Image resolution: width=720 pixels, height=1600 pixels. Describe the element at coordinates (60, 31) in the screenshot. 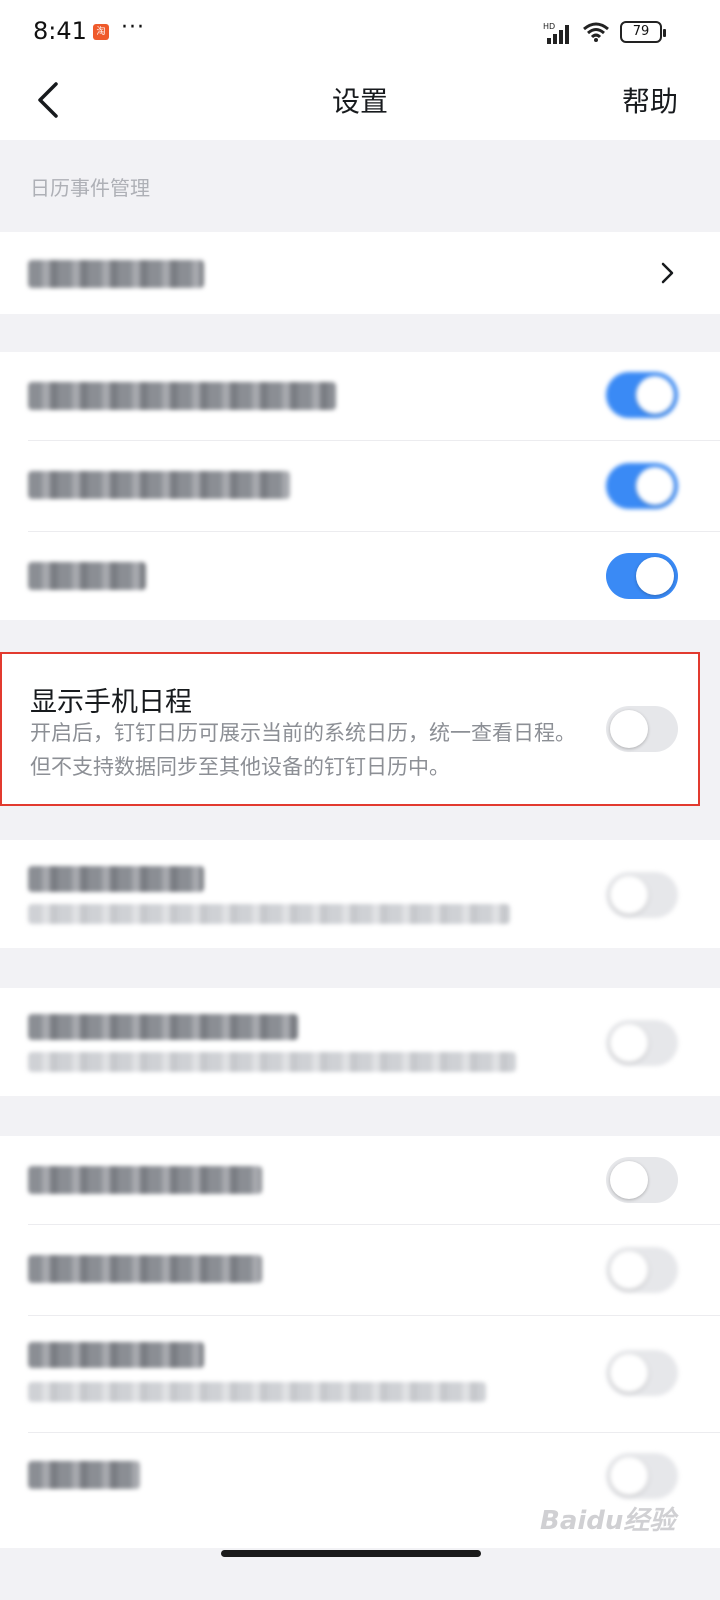

I see `status-time: 8:41` at that location.